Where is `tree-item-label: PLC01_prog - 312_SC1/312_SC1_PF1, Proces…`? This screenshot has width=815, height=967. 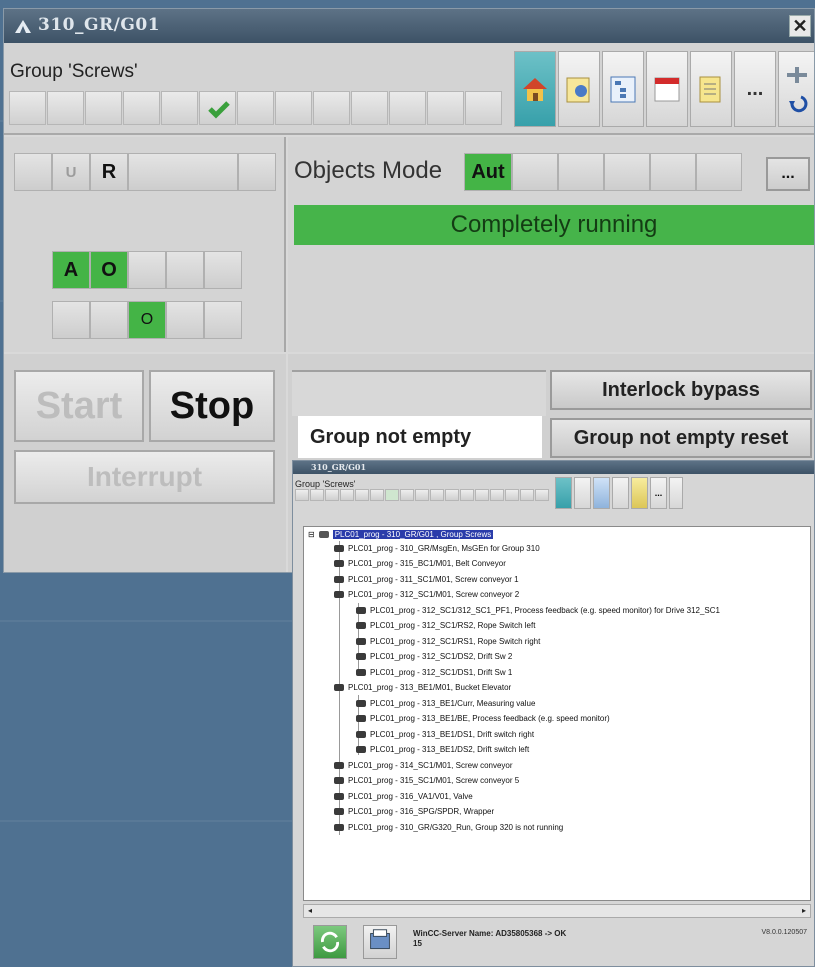
tree-item-label: PLC01_prog - 312_SC1/312_SC1_PF1, Proces… is located at coordinates (545, 610).